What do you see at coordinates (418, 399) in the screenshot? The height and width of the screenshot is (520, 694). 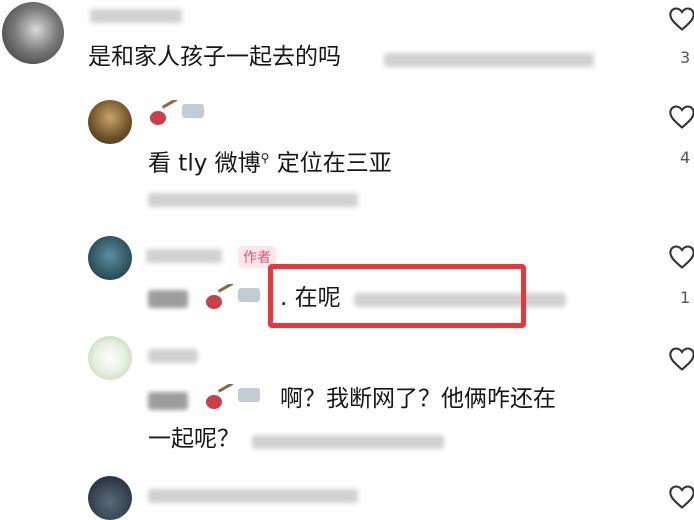 I see `comment-text-line1: 啊？我断网了？他俩咋还在` at bounding box center [418, 399].